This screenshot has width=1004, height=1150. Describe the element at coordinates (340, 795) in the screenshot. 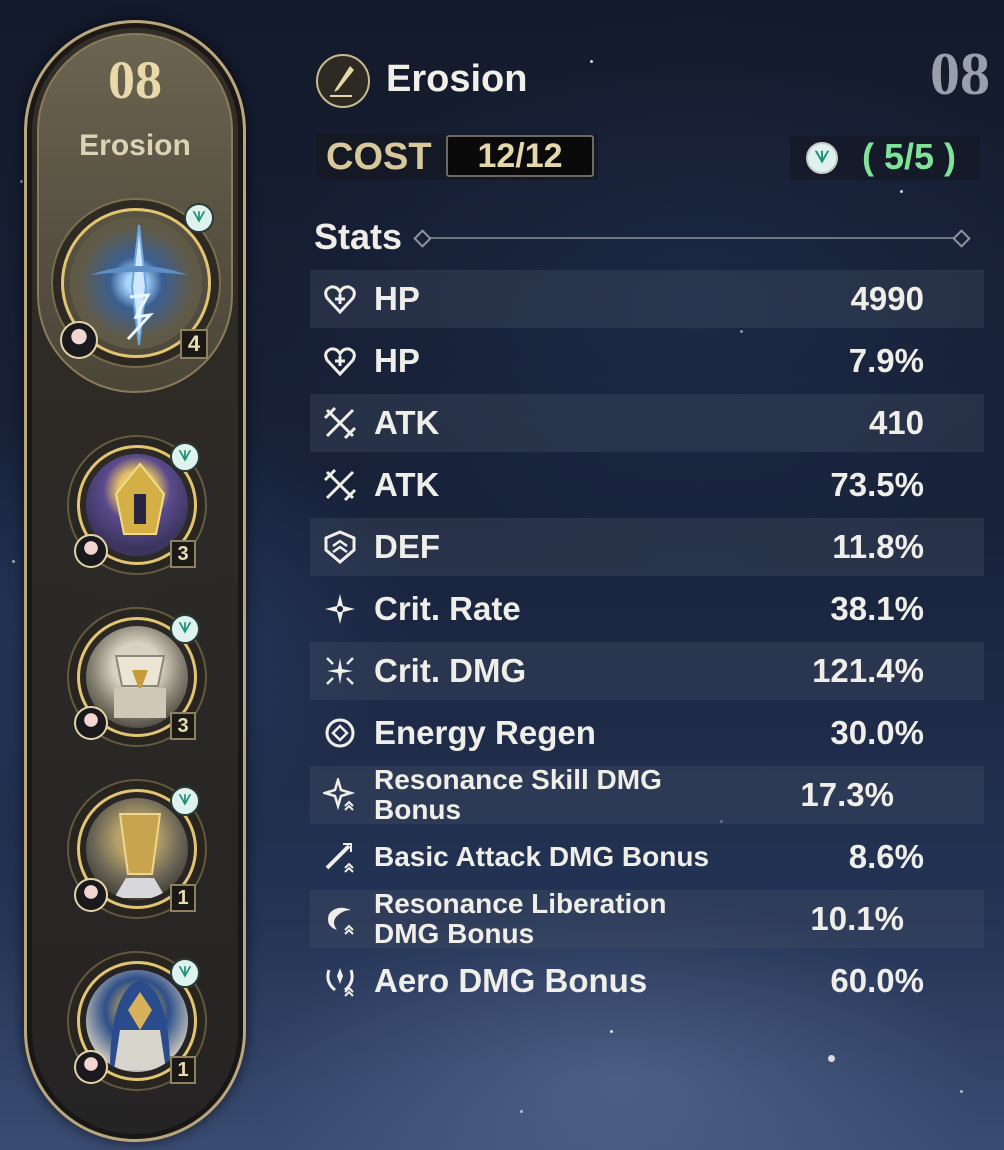

I see `resonance-skill-icon` at that location.